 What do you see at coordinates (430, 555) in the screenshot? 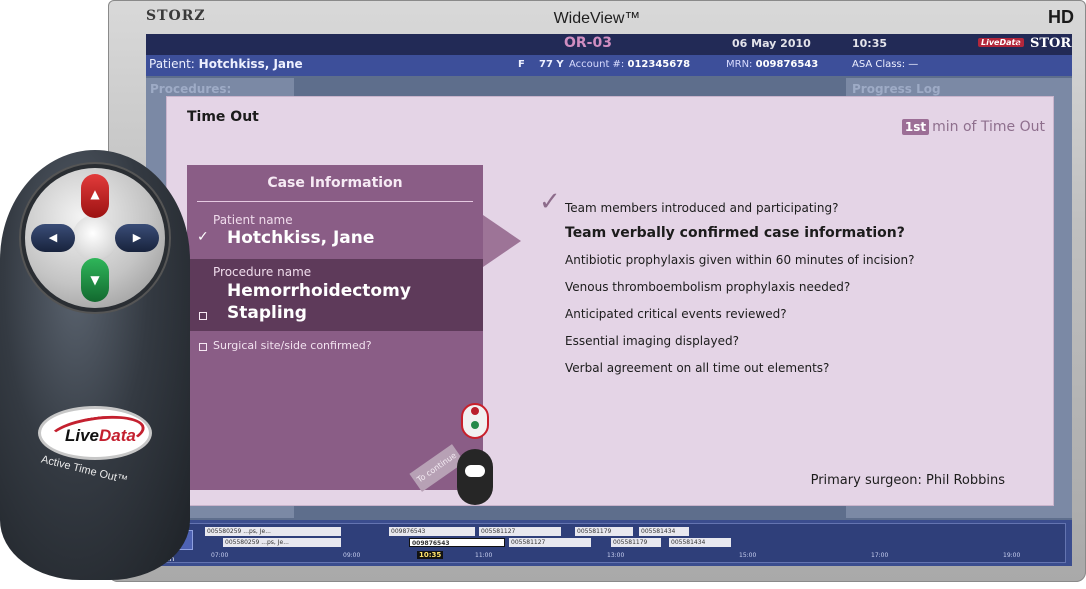
I see `current-time-marker: 10:35` at bounding box center [430, 555].